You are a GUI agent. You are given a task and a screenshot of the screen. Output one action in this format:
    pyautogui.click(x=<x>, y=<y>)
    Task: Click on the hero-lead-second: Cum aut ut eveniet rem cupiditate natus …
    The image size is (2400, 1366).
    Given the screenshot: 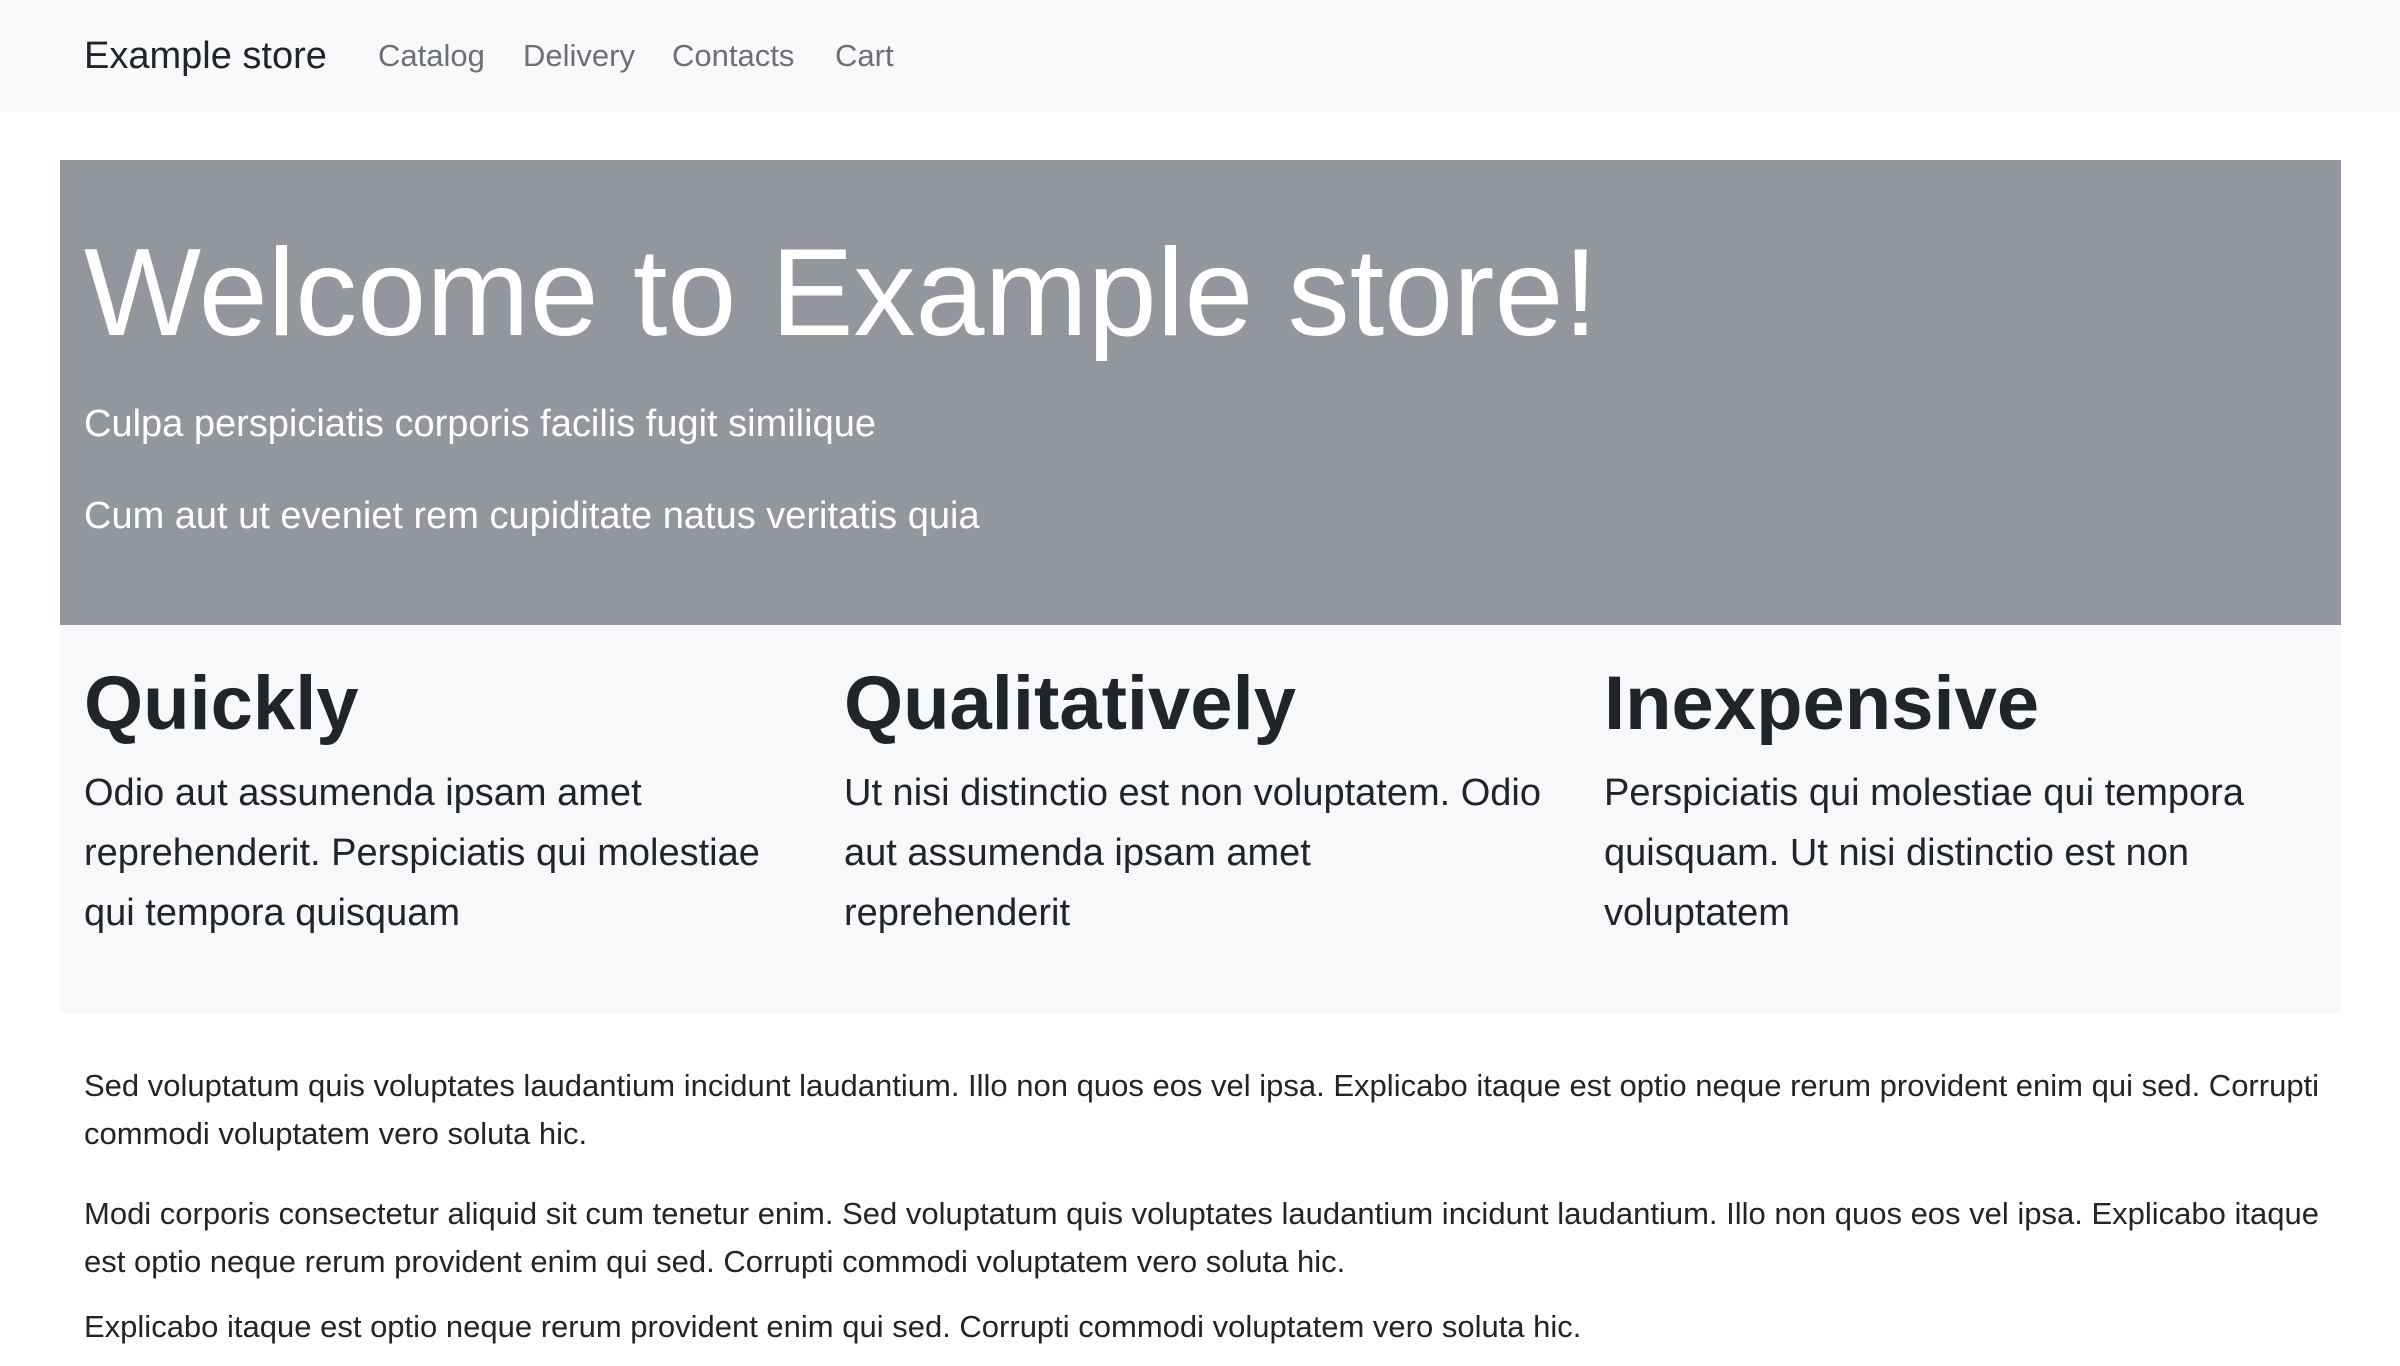 What is the action you would take?
    pyautogui.click(x=532, y=516)
    